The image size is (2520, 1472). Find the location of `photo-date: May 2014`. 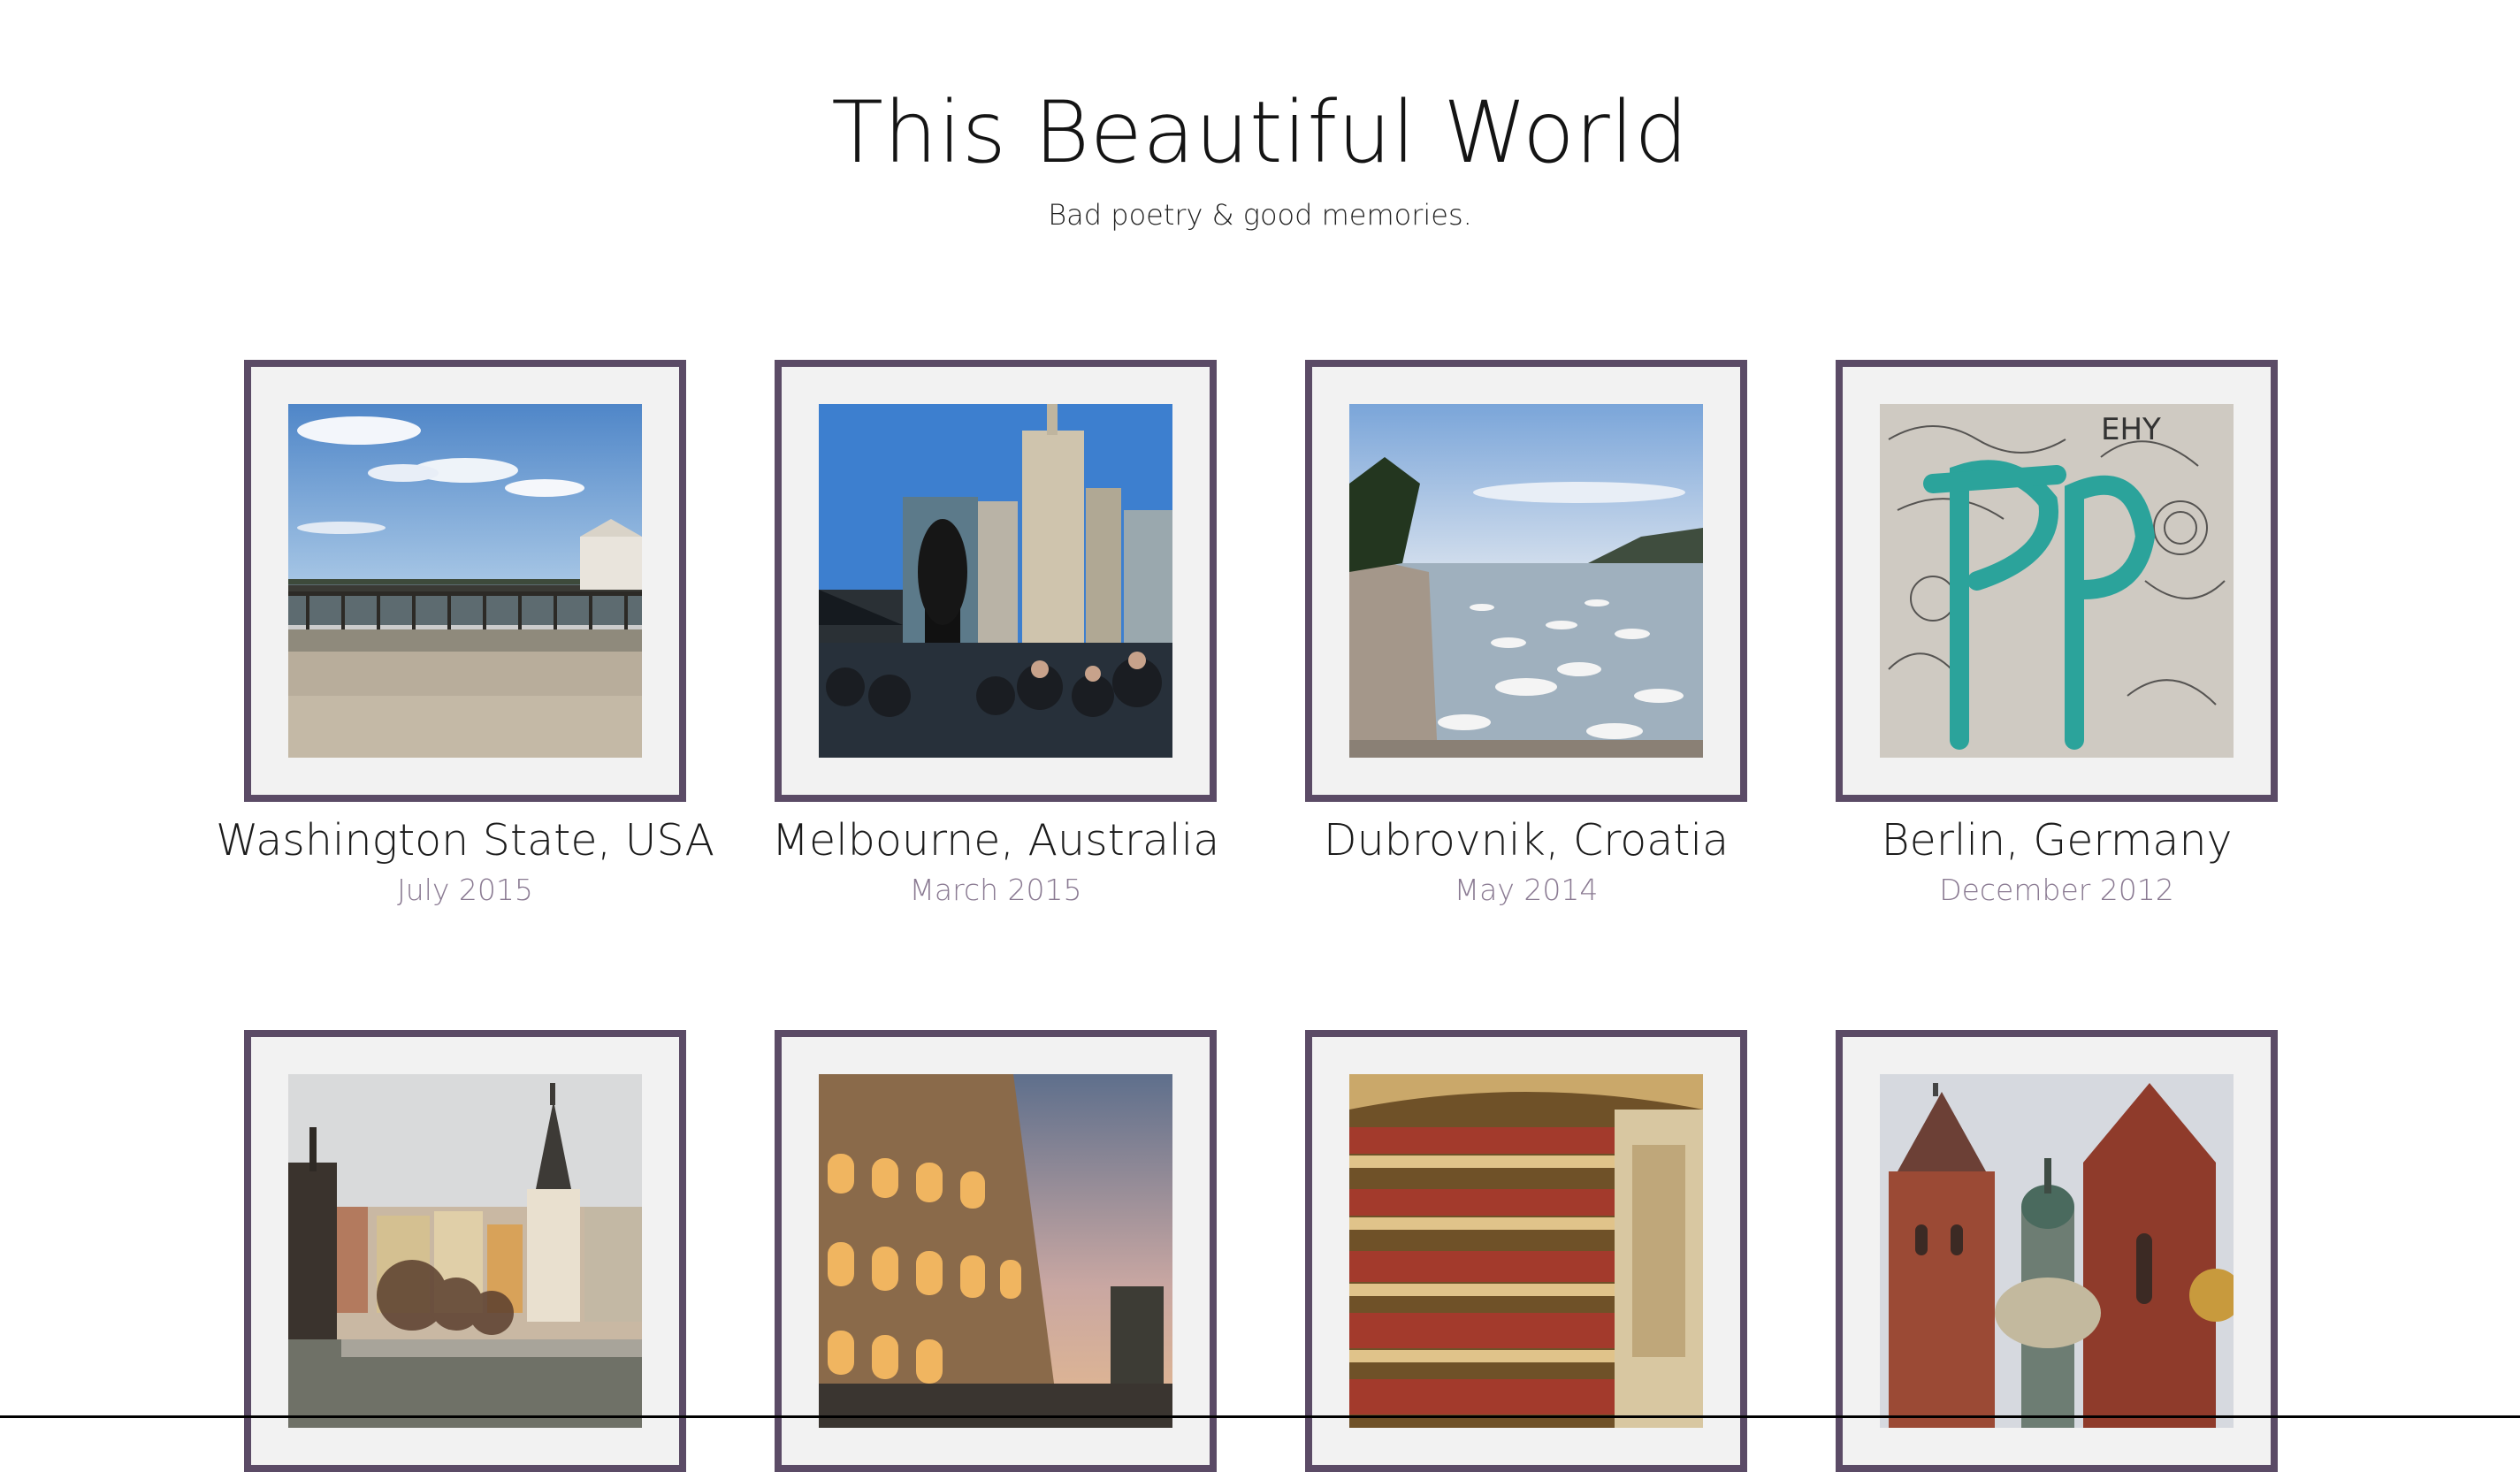

photo-date: May 2014 is located at coordinates (1526, 890).